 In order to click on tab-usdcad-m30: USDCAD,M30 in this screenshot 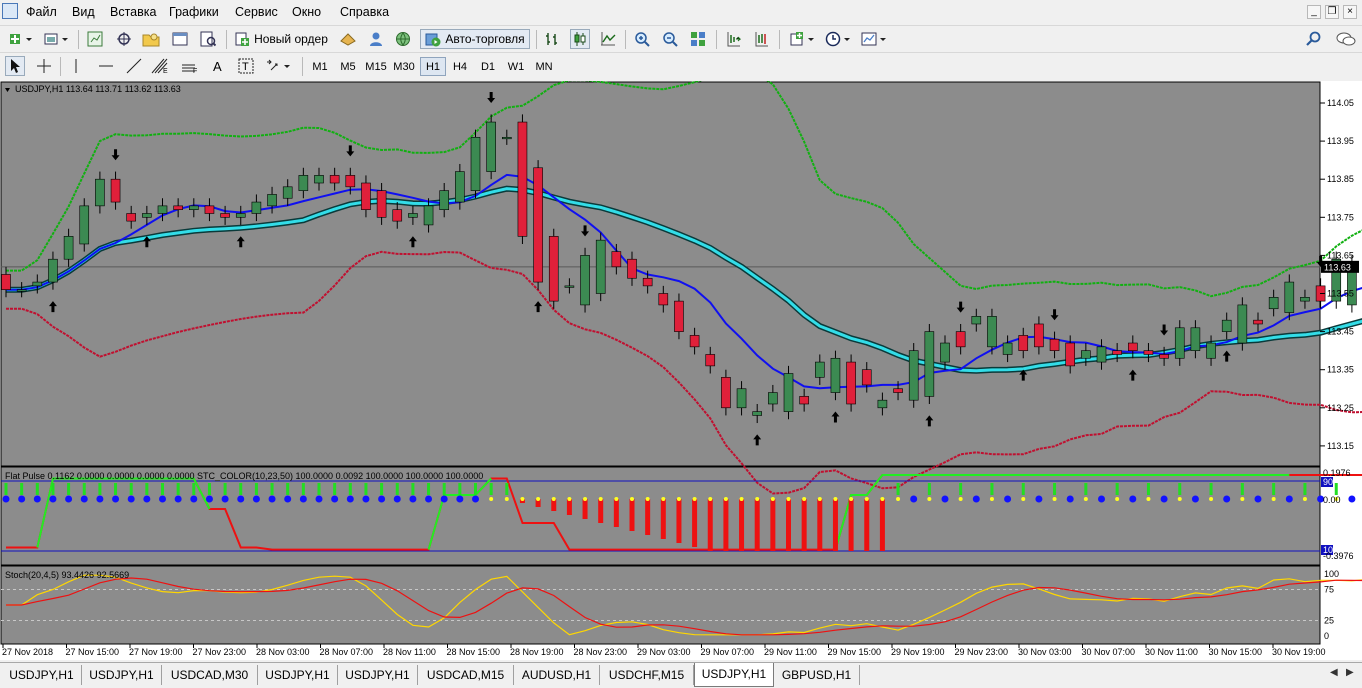, I will do `click(210, 675)`.